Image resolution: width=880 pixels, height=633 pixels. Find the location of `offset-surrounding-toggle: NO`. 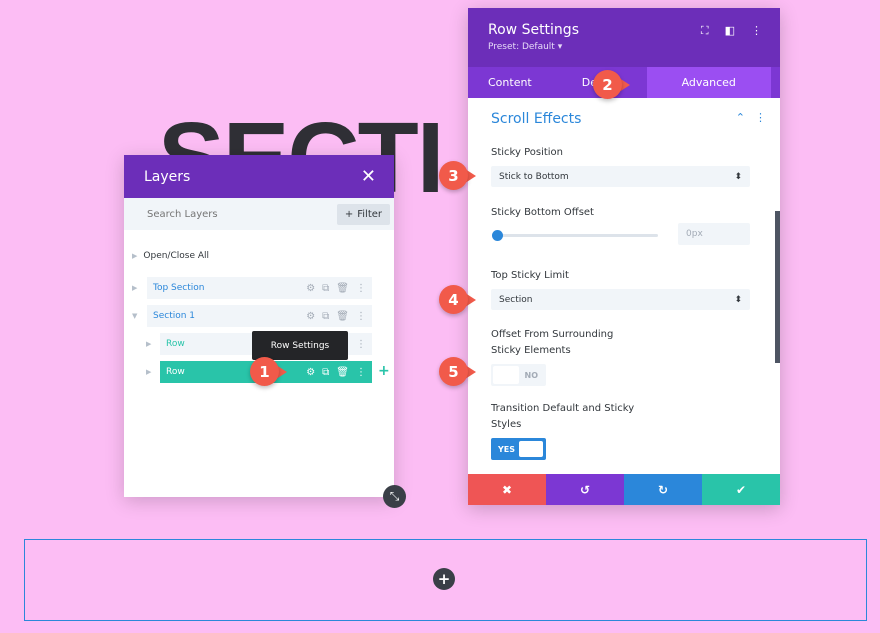

offset-surrounding-toggle: NO is located at coordinates (518, 375).